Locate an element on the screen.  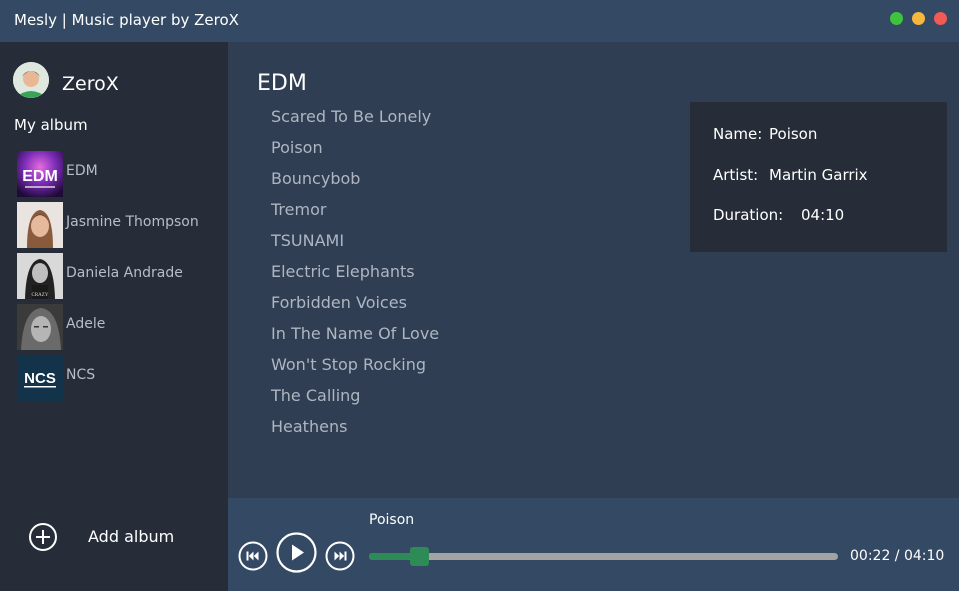
skip-back-icon is located at coordinates (253, 556).